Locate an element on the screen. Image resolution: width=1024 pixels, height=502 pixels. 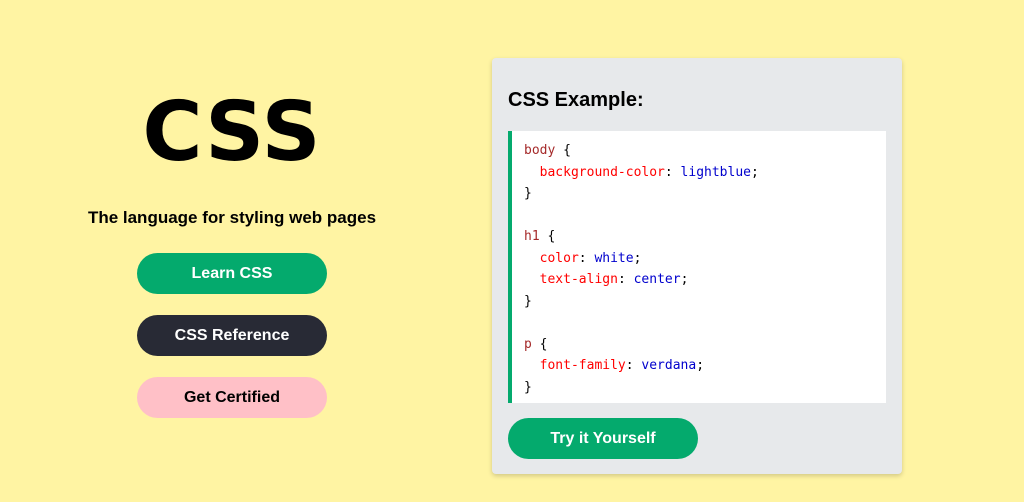
code-line: background-color: lightblue; is located at coordinates (649, 172).